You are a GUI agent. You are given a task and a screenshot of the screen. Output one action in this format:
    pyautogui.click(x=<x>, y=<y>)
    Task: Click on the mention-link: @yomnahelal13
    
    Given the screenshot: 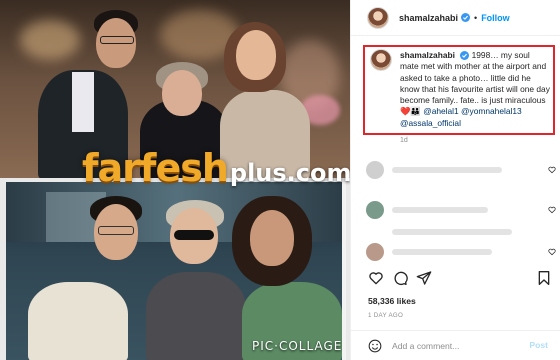 What is the action you would take?
    pyautogui.click(x=491, y=111)
    